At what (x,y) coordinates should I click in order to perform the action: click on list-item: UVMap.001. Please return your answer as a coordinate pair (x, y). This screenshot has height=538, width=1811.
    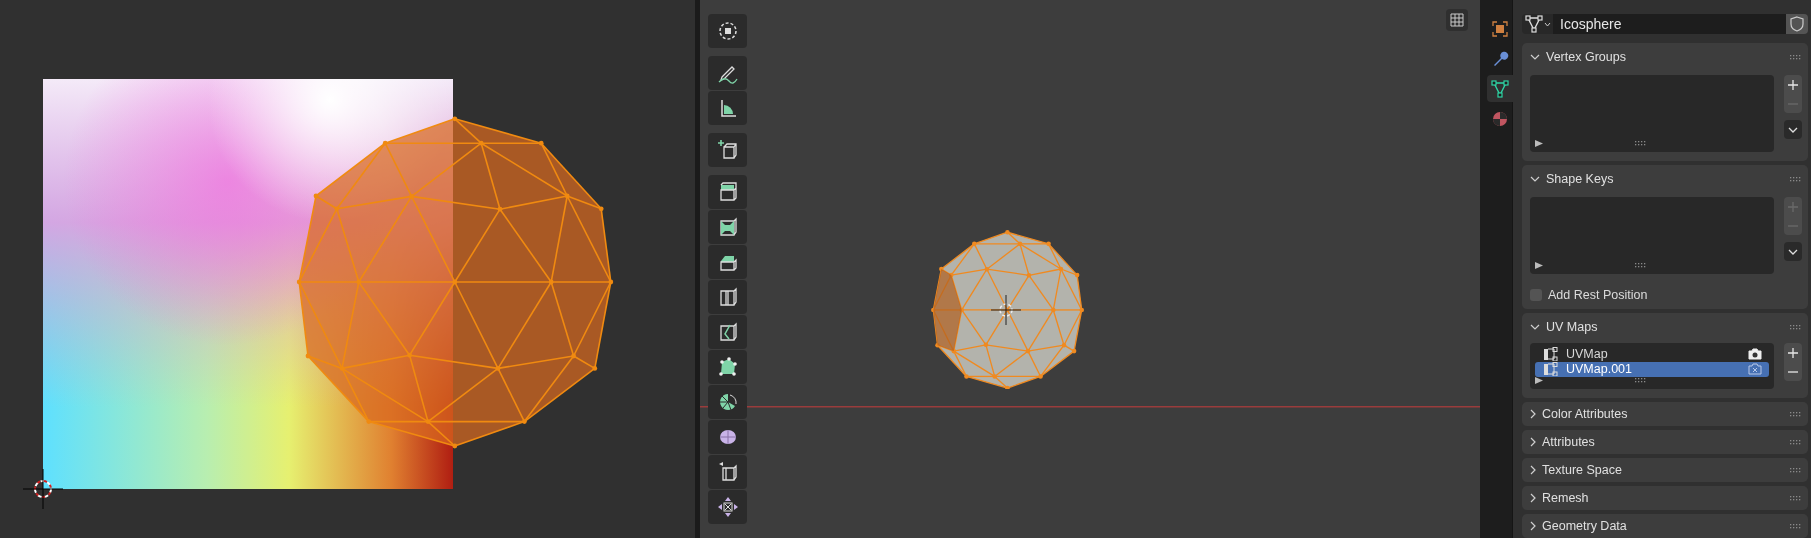
    Looking at the image, I should click on (1652, 369).